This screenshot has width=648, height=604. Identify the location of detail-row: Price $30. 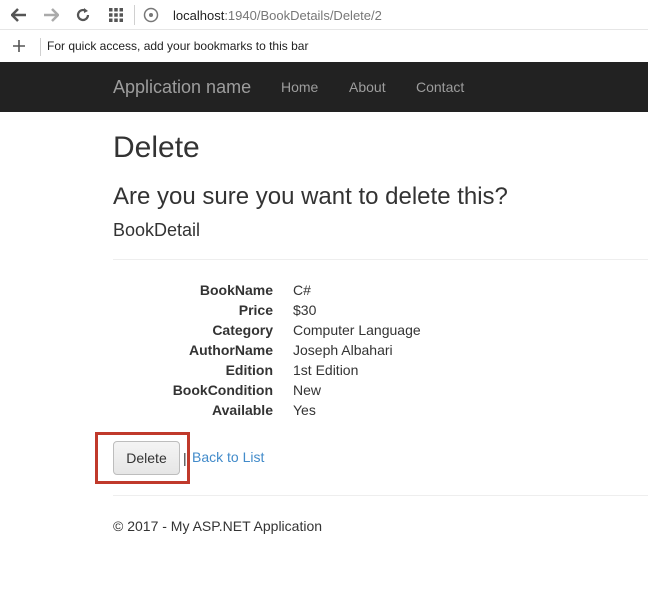
(313, 312).